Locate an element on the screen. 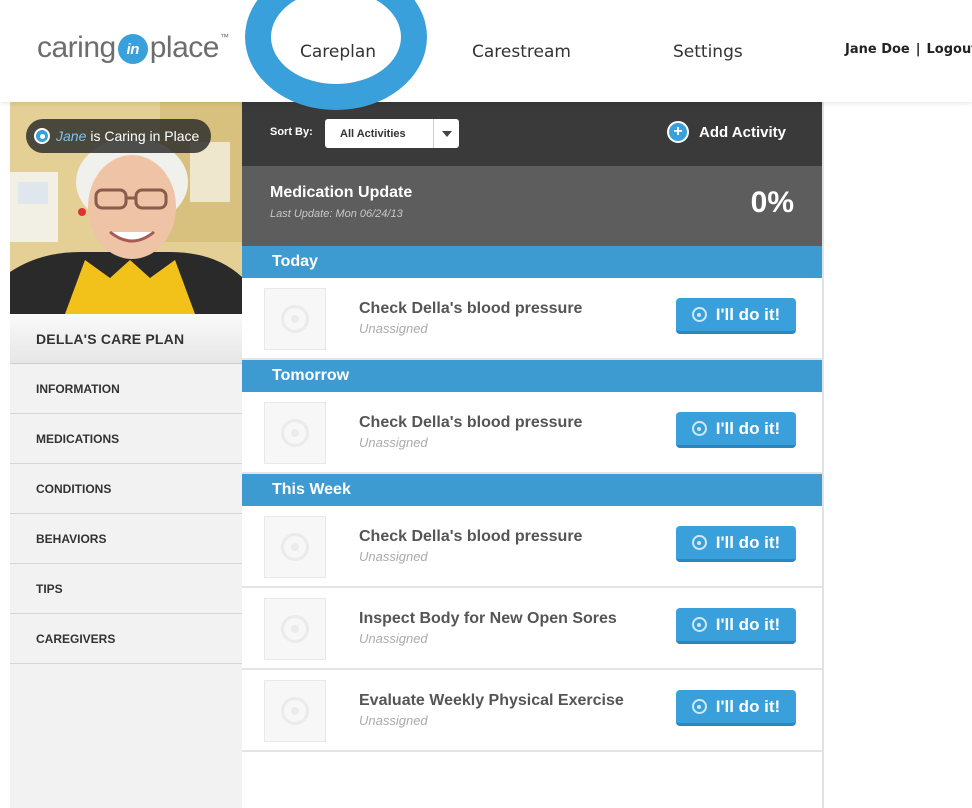 The width and height of the screenshot is (972, 808). activity-toolbar: Sort By: All Activities + Add Activity is located at coordinates (532, 134).